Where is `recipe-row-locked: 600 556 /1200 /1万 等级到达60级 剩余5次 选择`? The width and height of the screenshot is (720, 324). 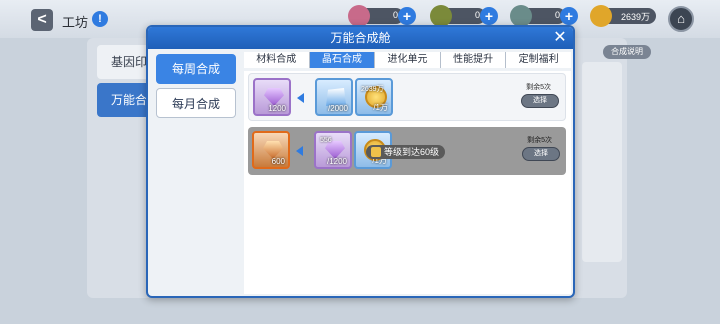
recipe-row-locked: 600 556 /1200 /1万 等级到达60级 剩余5次 选择 is located at coordinates (407, 151).